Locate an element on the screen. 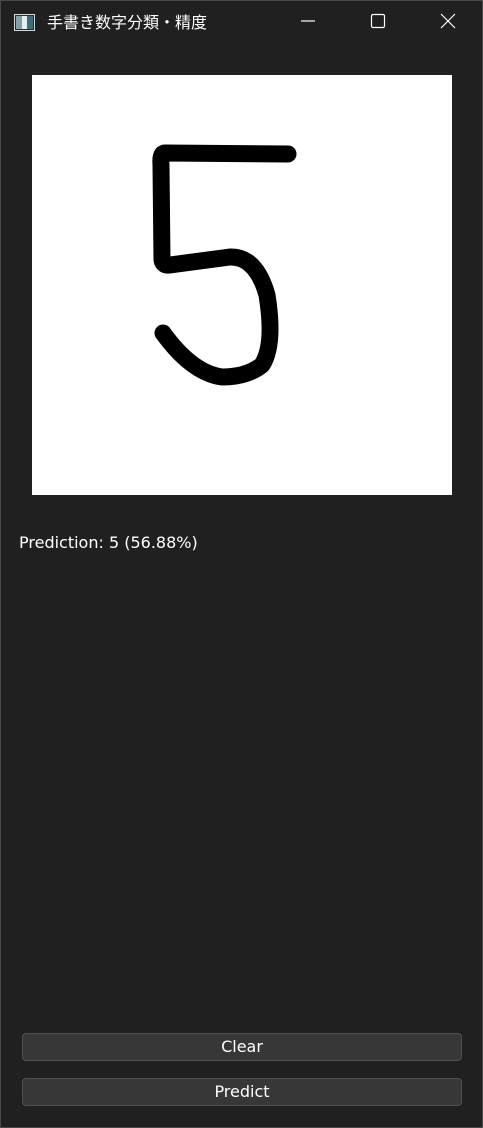  predict-button: Predict is located at coordinates (242, 1092).